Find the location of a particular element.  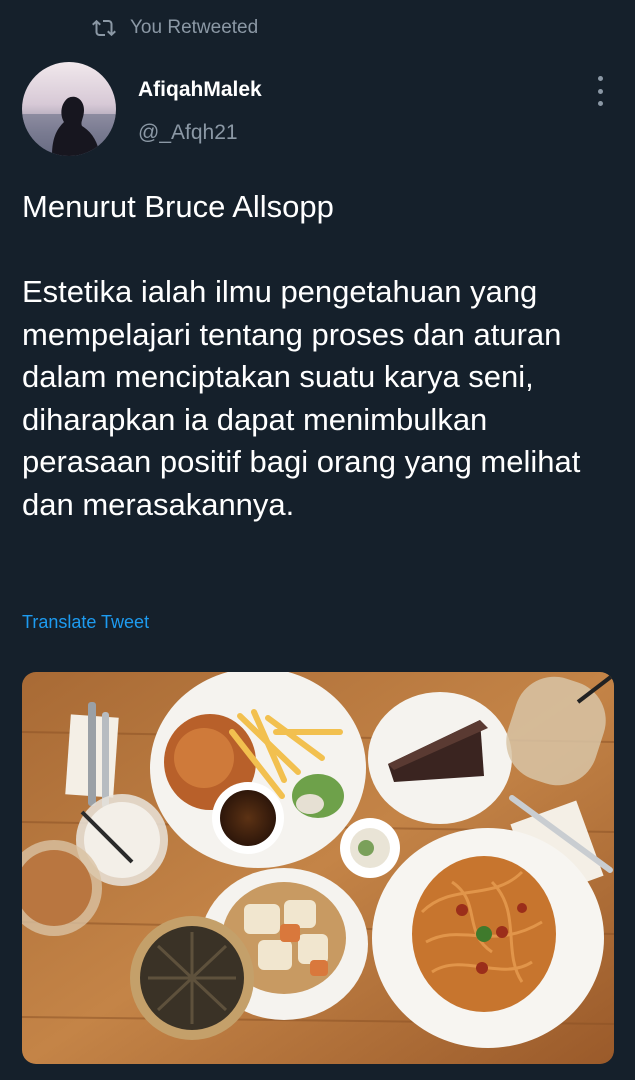

more-vertical-icon is located at coordinates (600, 91).